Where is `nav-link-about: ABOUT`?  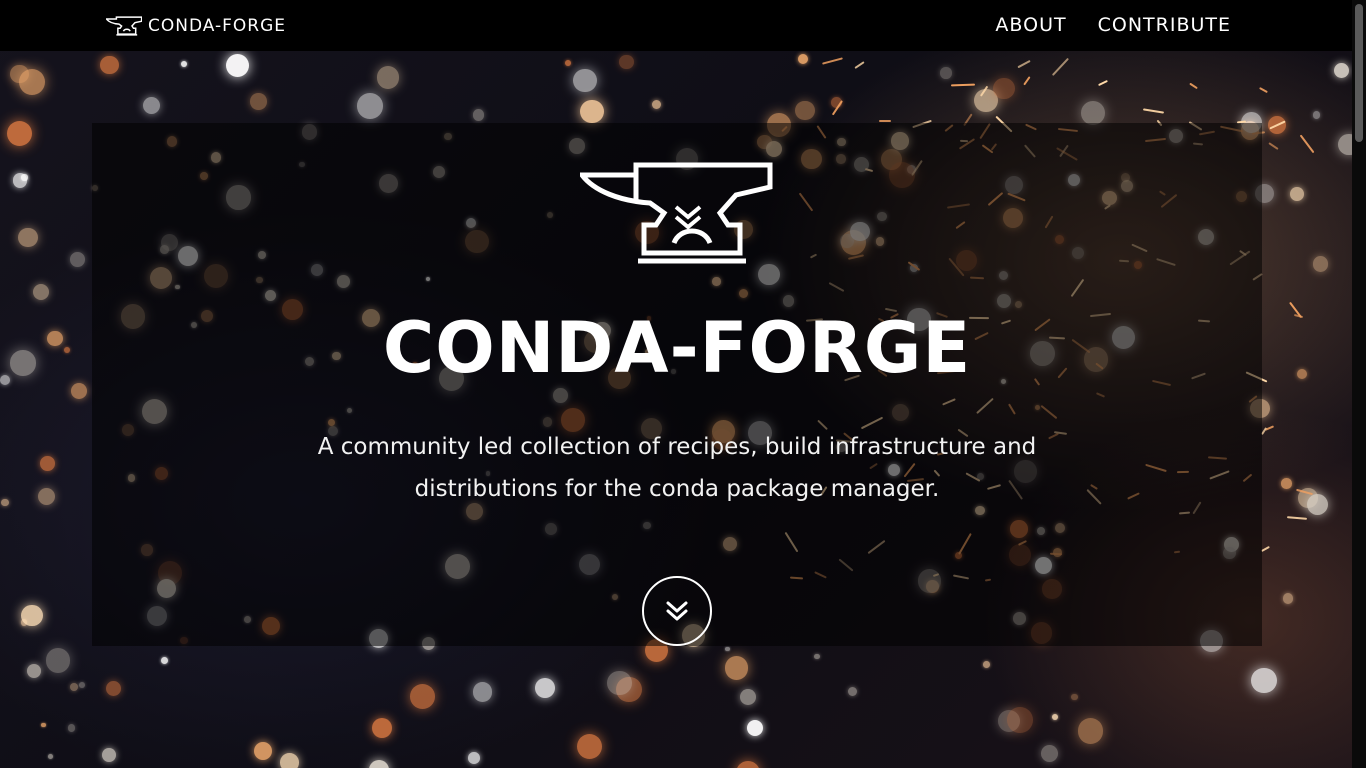 nav-link-about: ABOUT is located at coordinates (1030, 25).